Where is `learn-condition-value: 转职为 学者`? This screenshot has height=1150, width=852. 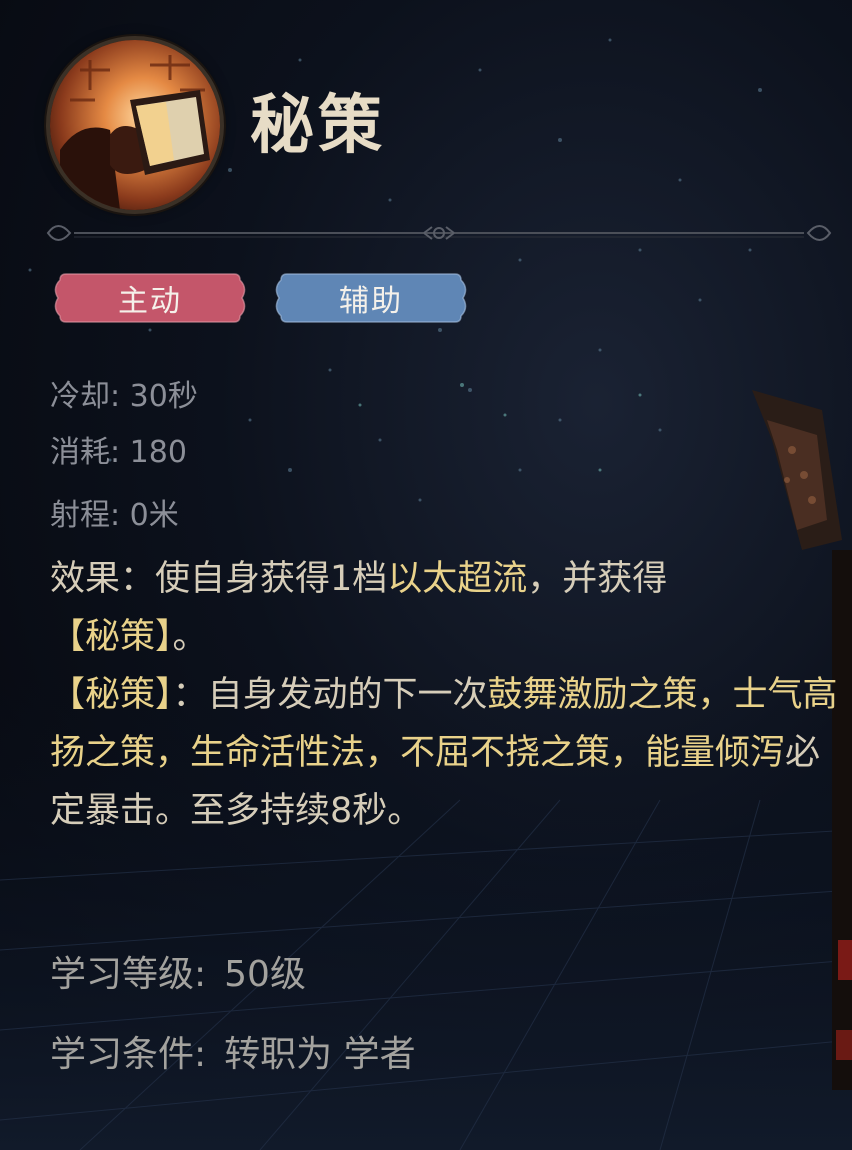 learn-condition-value: 转职为 学者 is located at coordinates (320, 1054).